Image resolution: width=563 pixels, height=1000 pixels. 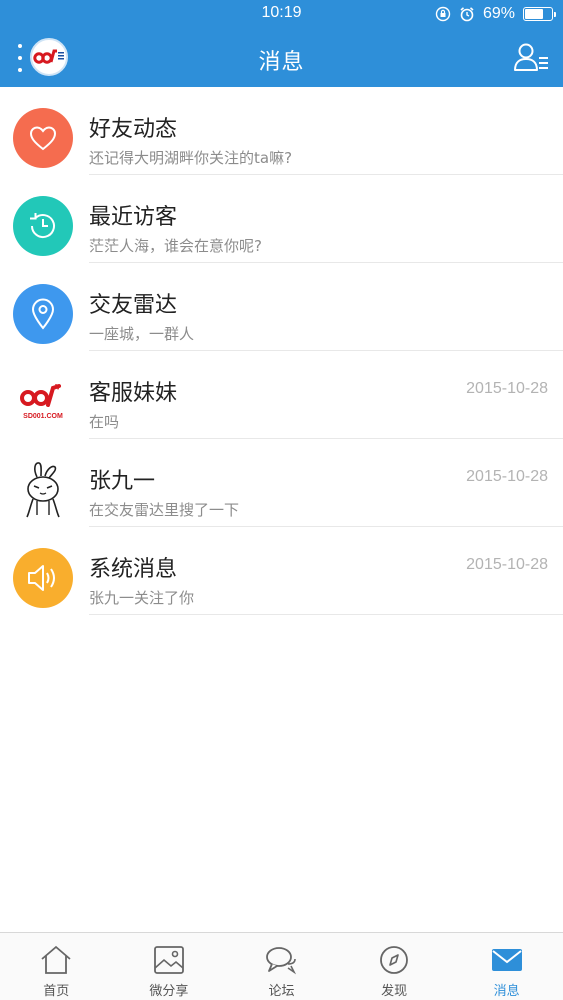 What do you see at coordinates (191, 158) in the screenshot?
I see `item-subtitle: 还记得大明湖畔你关注的ta嘛?` at bounding box center [191, 158].